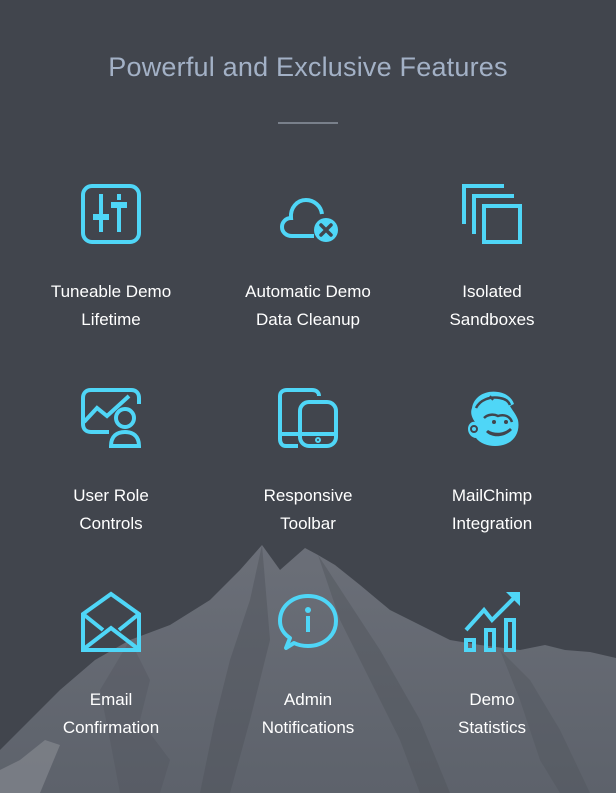 This screenshot has height=793, width=616. What do you see at coordinates (492, 462) in the screenshot?
I see `feature-mailchimp-integration: MailChimp Integration` at bounding box center [492, 462].